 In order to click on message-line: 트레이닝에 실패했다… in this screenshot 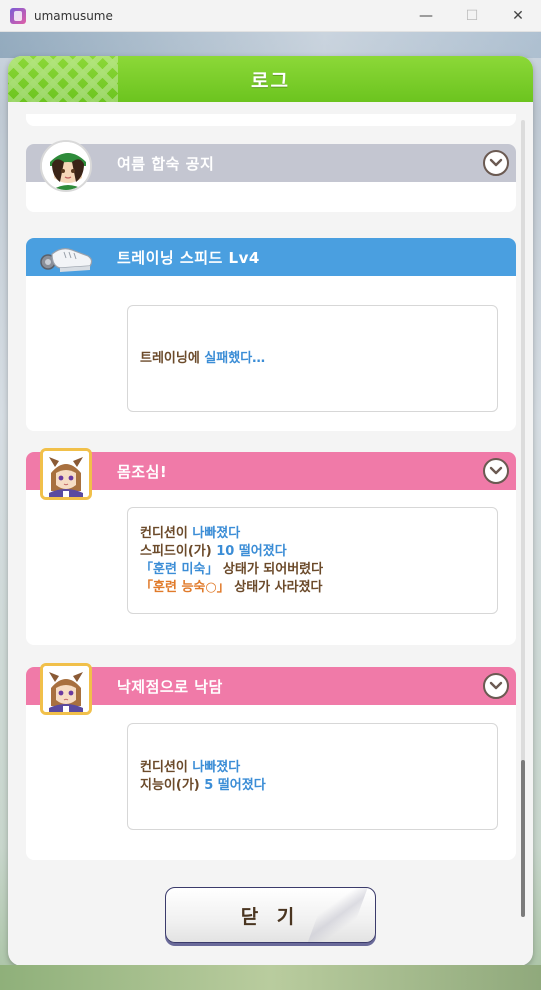, I will do `click(203, 358)`.